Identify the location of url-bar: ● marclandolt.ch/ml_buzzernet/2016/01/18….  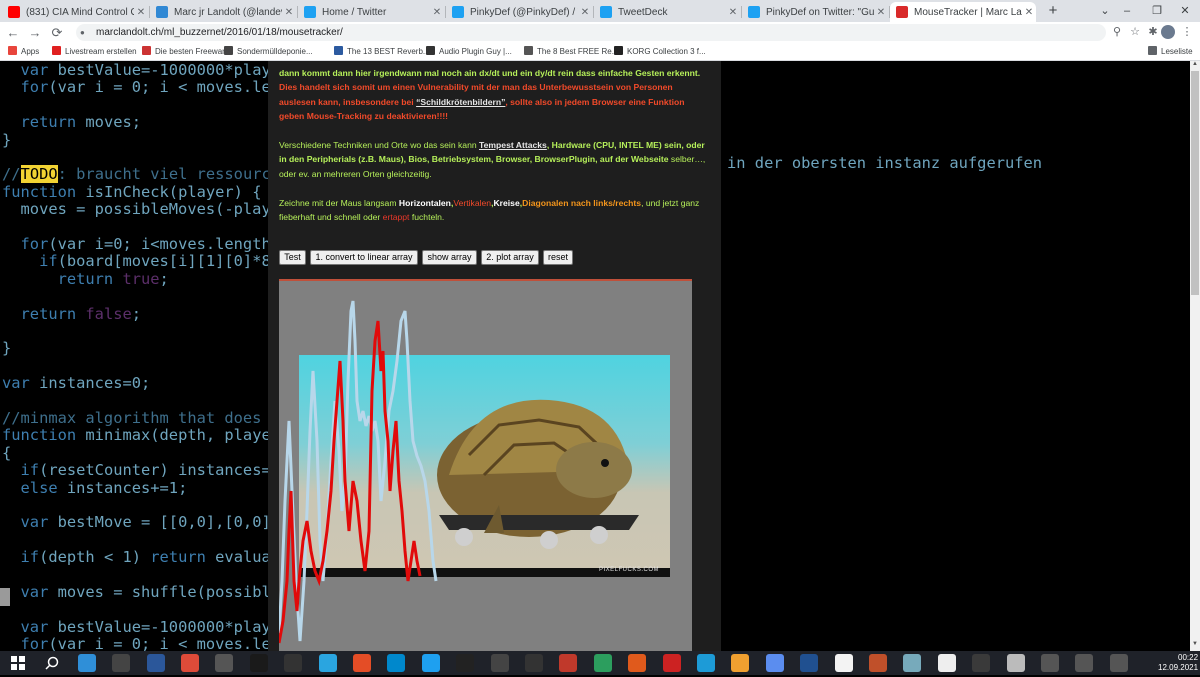
(591, 32).